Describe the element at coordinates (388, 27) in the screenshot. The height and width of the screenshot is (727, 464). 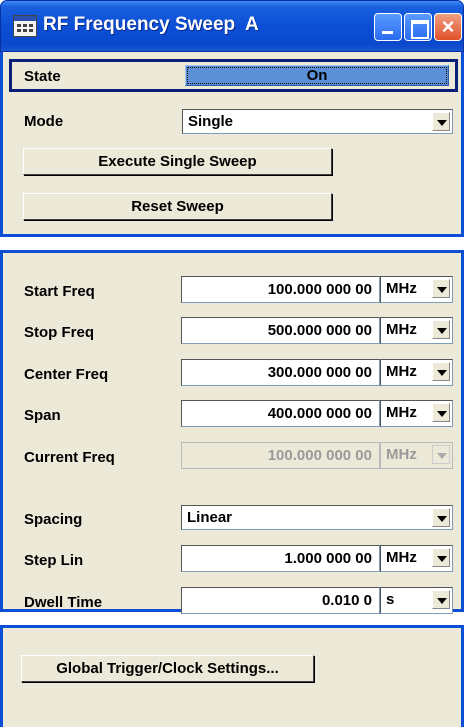
I see `minimize-button` at that location.